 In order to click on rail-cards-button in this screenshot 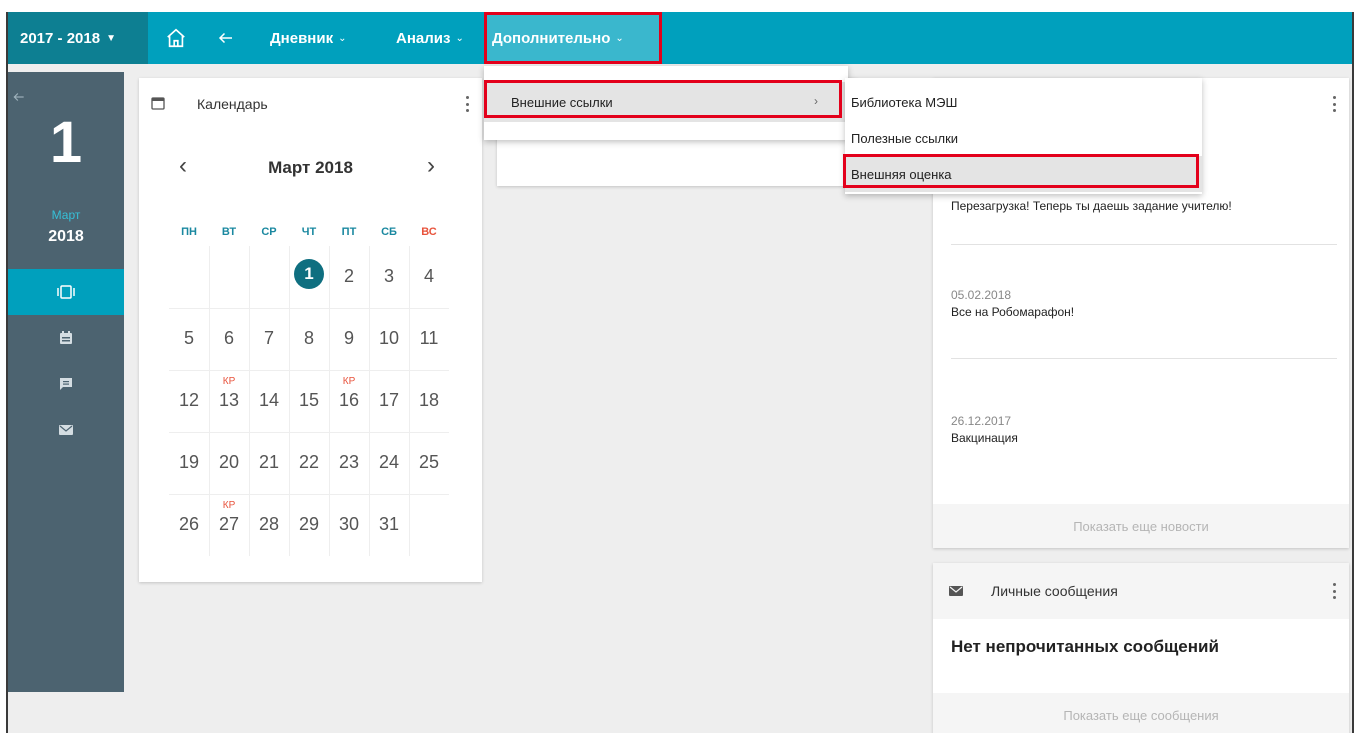, I will do `click(66, 292)`.